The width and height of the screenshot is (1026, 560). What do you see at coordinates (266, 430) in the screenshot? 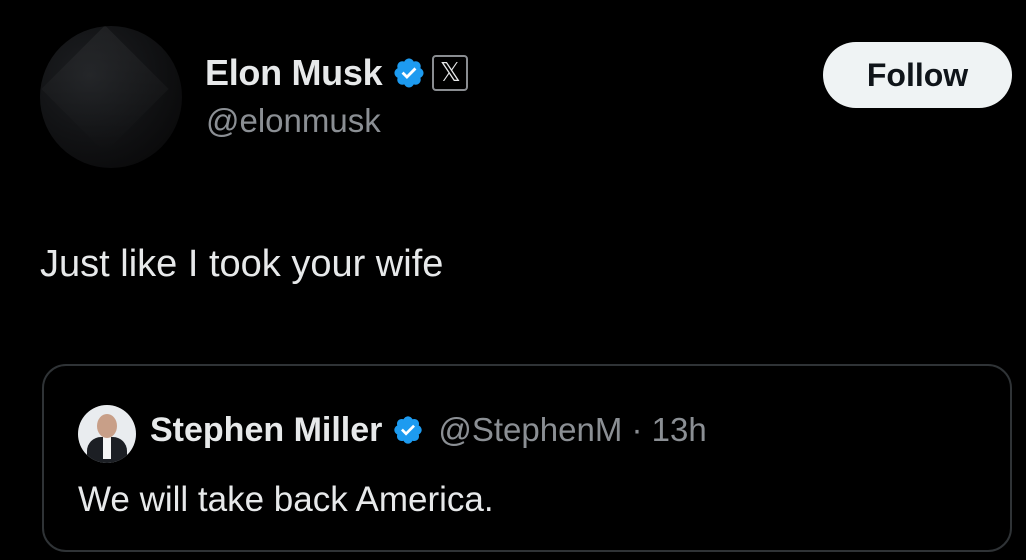
I see `quoted-author-name: Stephen Miller` at bounding box center [266, 430].